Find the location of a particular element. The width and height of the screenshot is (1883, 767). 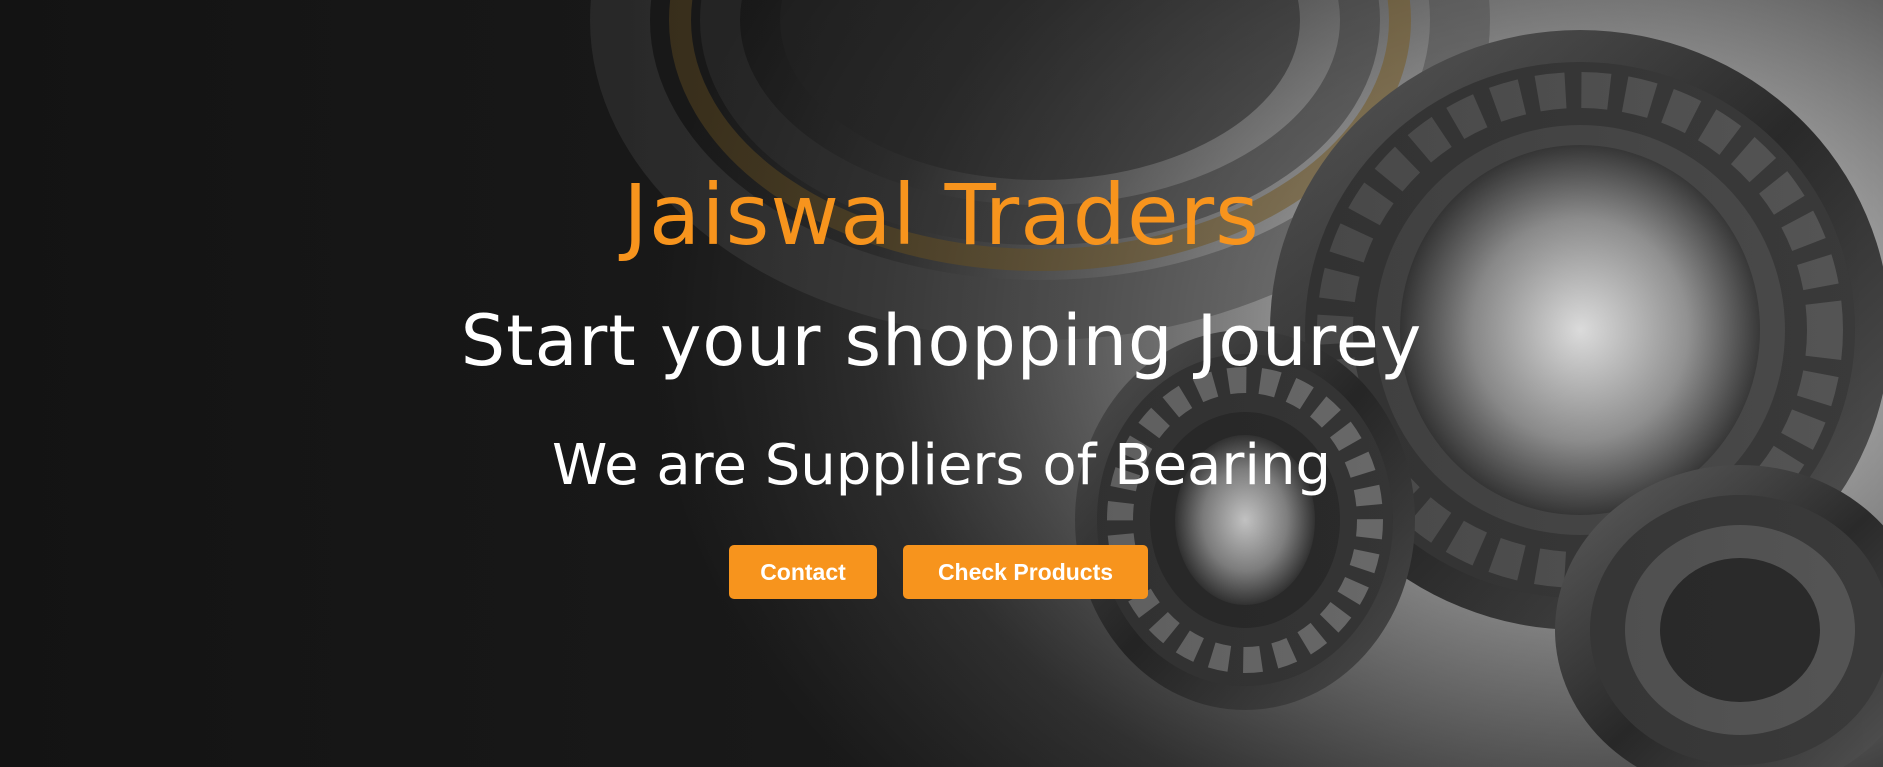

brand-title: Jaiswal Traders is located at coordinates (941, 215).